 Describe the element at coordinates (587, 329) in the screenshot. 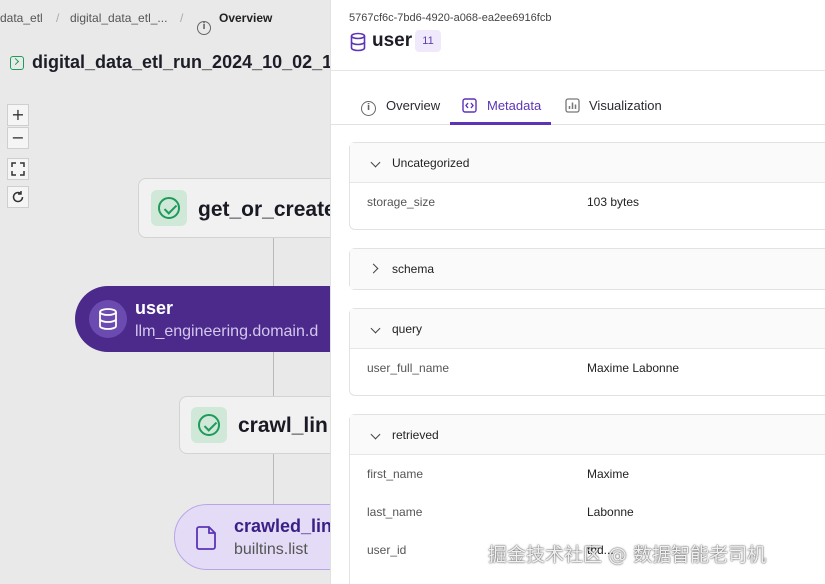

I see `section-header: query` at that location.